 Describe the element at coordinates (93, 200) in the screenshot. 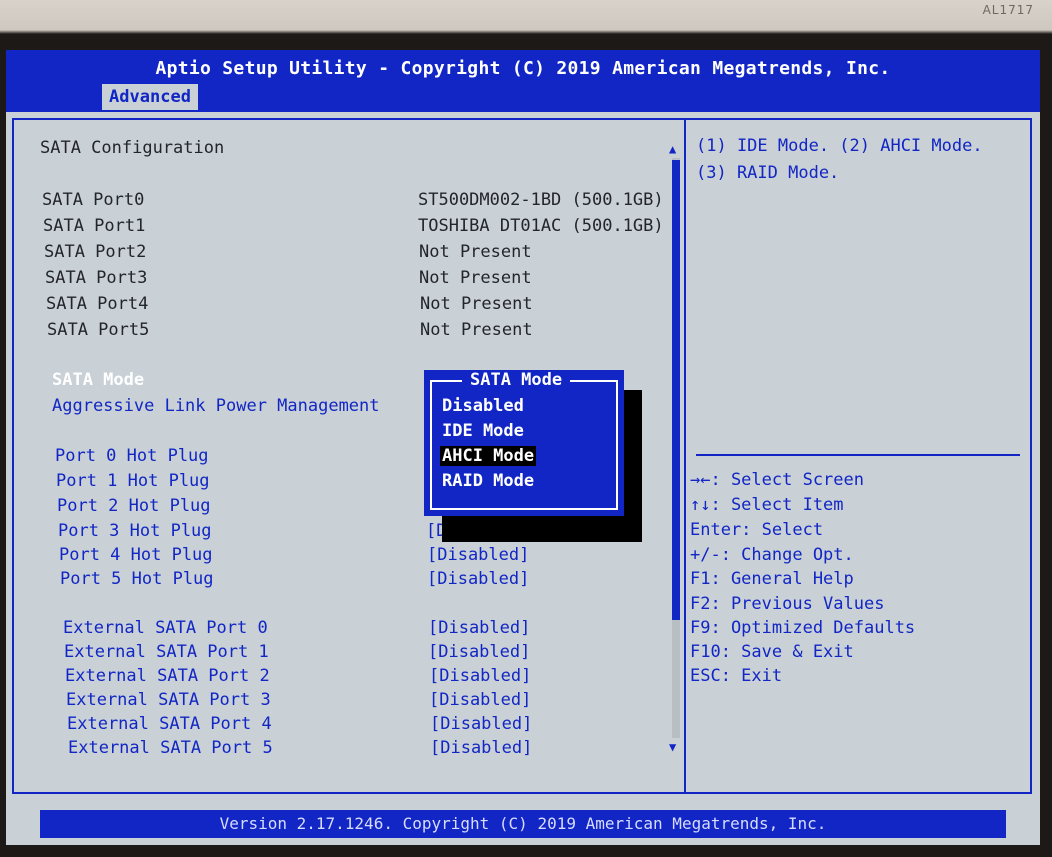

I see `sata-port-label: SATA Port0` at that location.